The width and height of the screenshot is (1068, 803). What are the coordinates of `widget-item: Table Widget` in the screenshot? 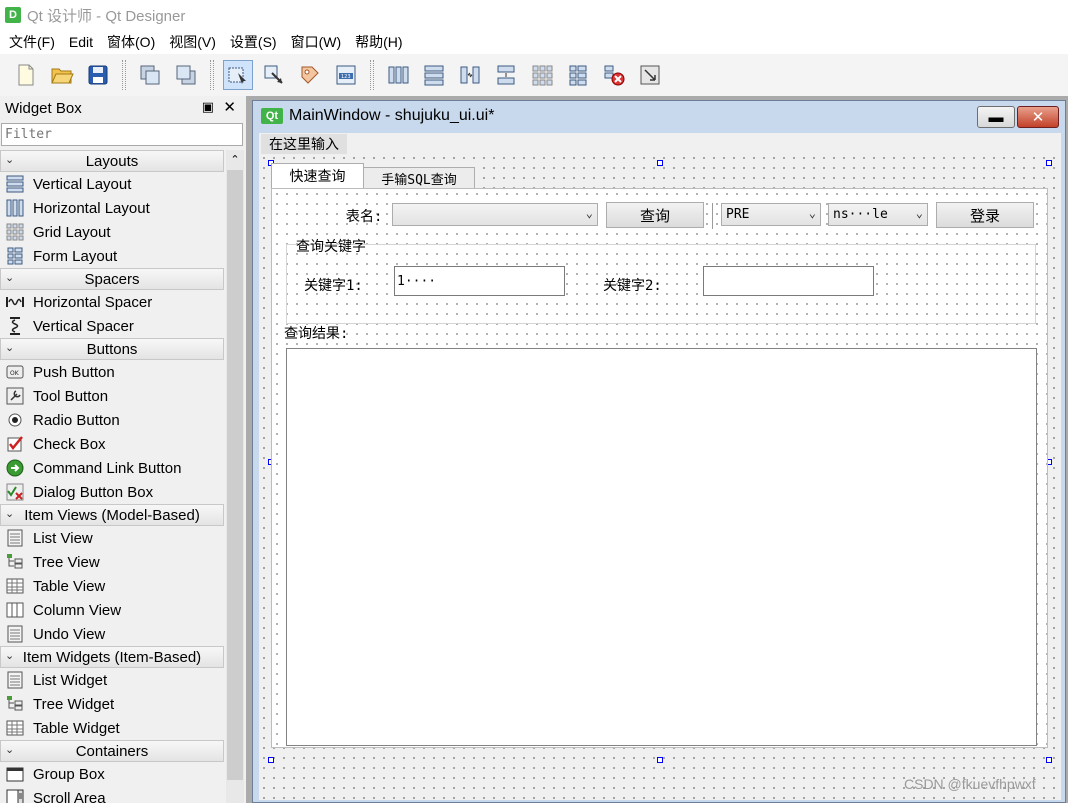 It's located at (112, 728).